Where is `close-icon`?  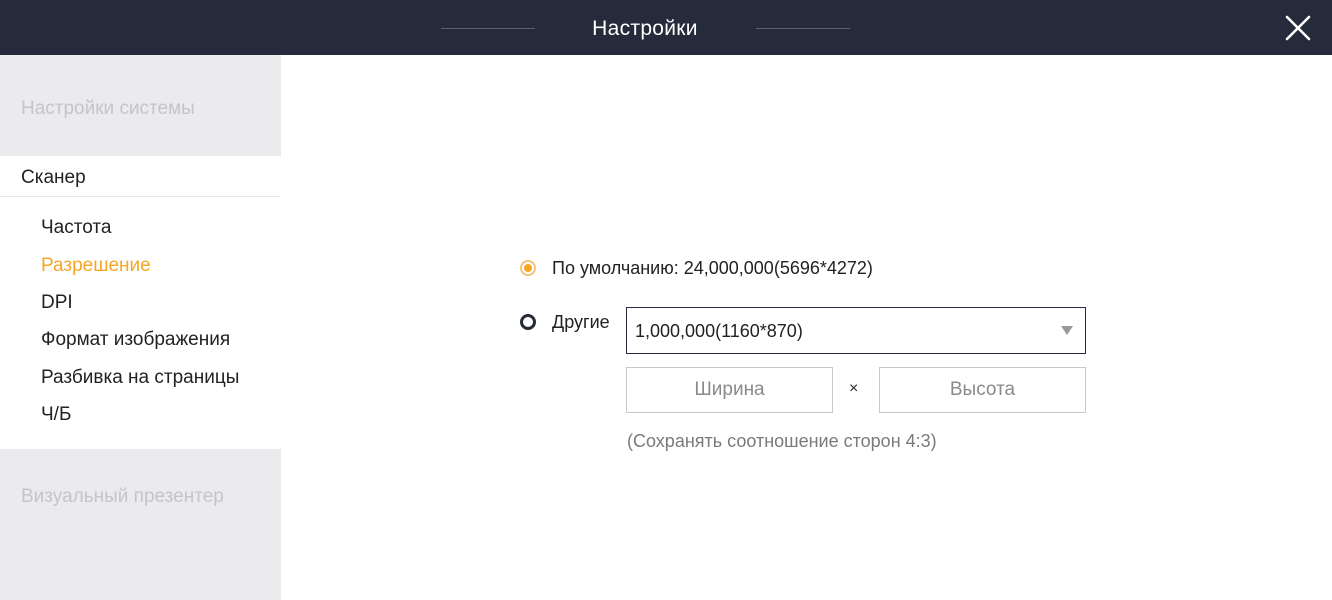 close-icon is located at coordinates (1298, 28).